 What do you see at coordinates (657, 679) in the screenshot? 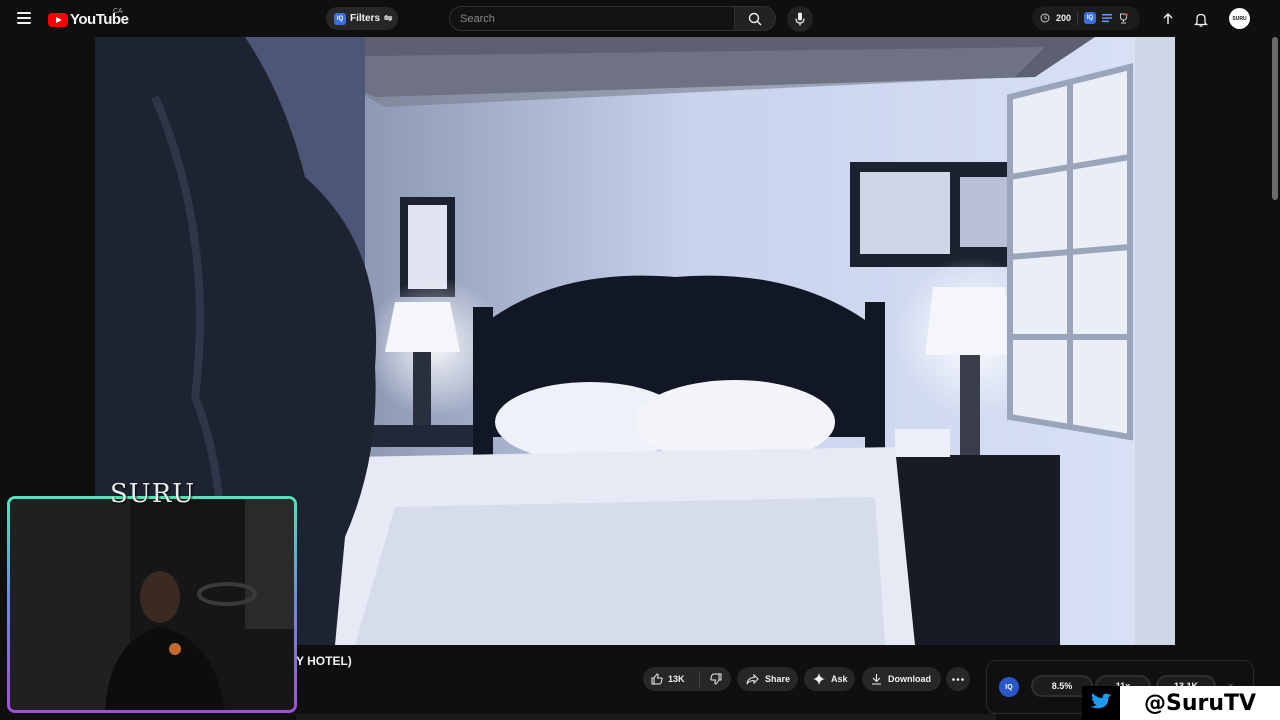
I see `thumbs-up-icon` at bounding box center [657, 679].